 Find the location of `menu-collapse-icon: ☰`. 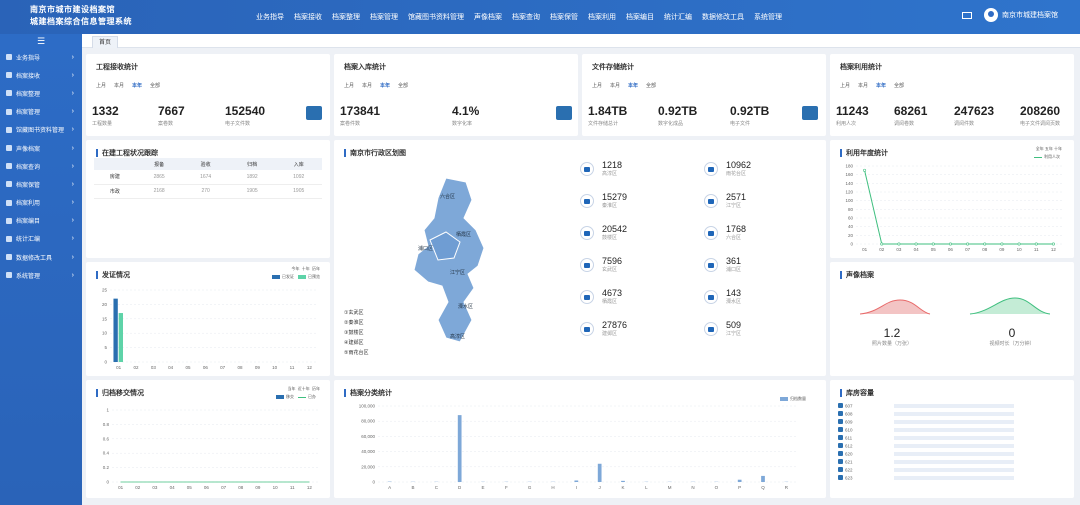

menu-collapse-icon: ☰ is located at coordinates (41, 41).